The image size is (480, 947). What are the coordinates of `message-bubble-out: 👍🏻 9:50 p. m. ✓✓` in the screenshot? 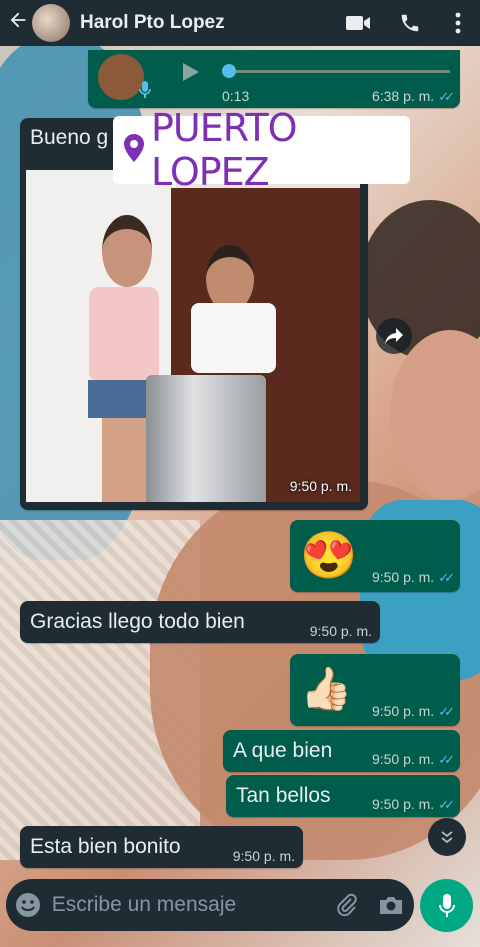 It's located at (375, 690).